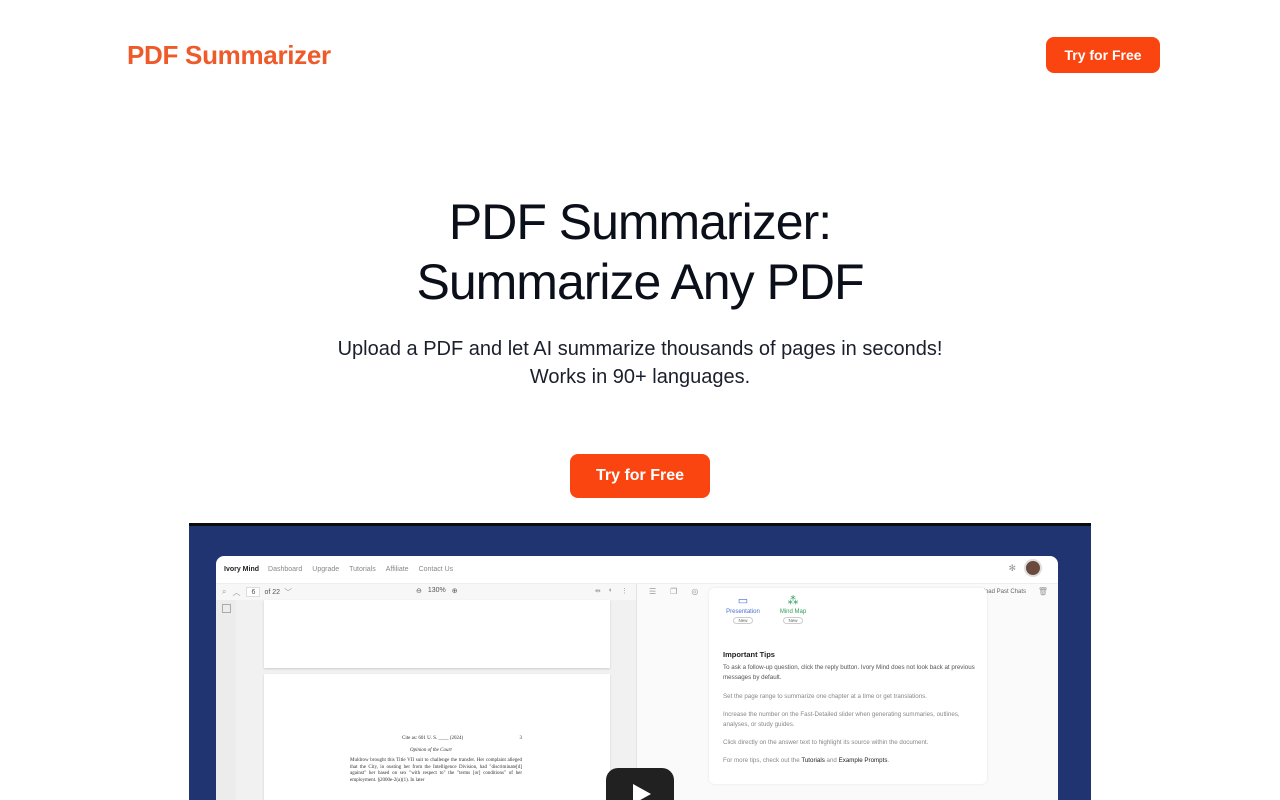 The height and width of the screenshot is (800, 1280). What do you see at coordinates (640, 282) in the screenshot?
I see `title-line-2: Summarize Any PDF` at bounding box center [640, 282].